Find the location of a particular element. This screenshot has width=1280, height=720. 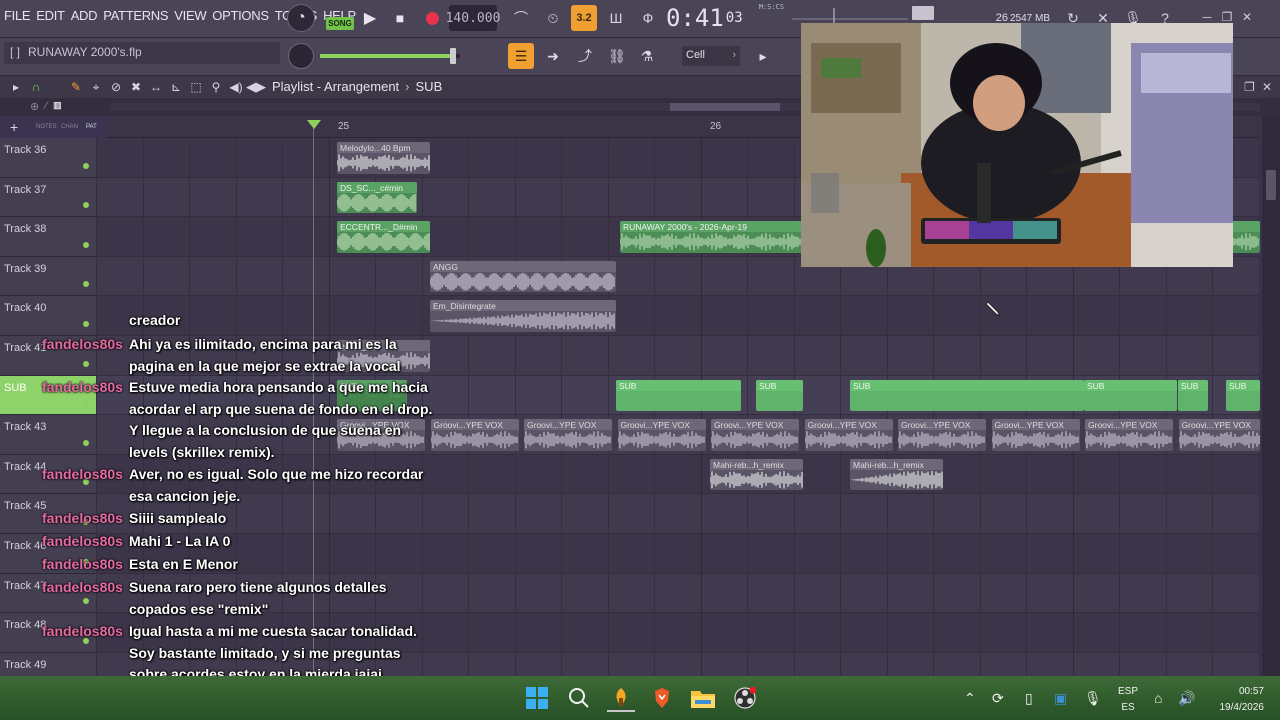

magnet-icon: ∩ is located at coordinates (36, 87).